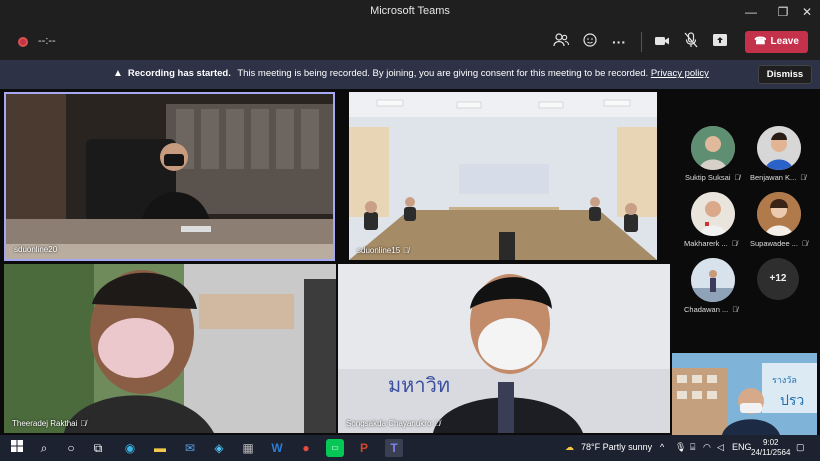 The width and height of the screenshot is (820, 461). What do you see at coordinates (160, 448) in the screenshot?
I see `file-explorer-icon: ▬` at bounding box center [160, 448].